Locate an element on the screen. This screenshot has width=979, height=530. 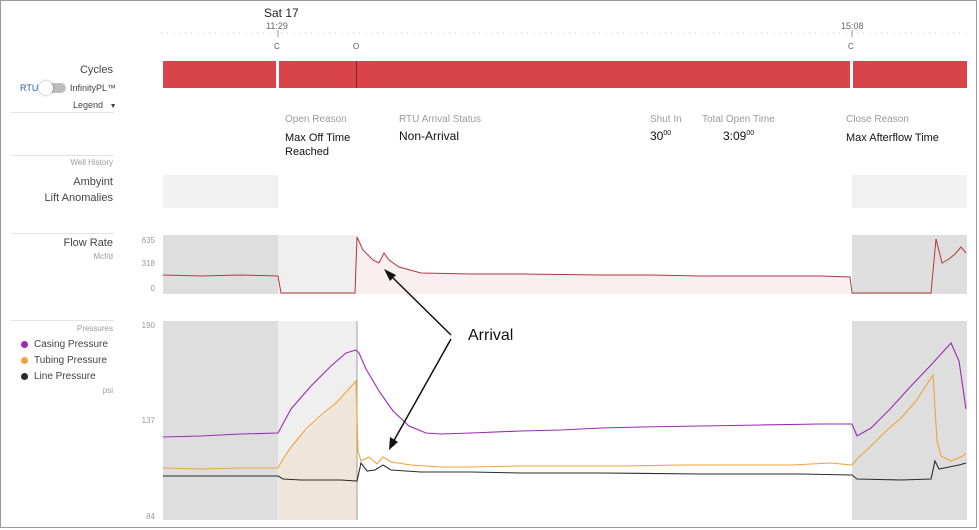
annotation-arrowhead-lower is located at coordinates (393, 443).